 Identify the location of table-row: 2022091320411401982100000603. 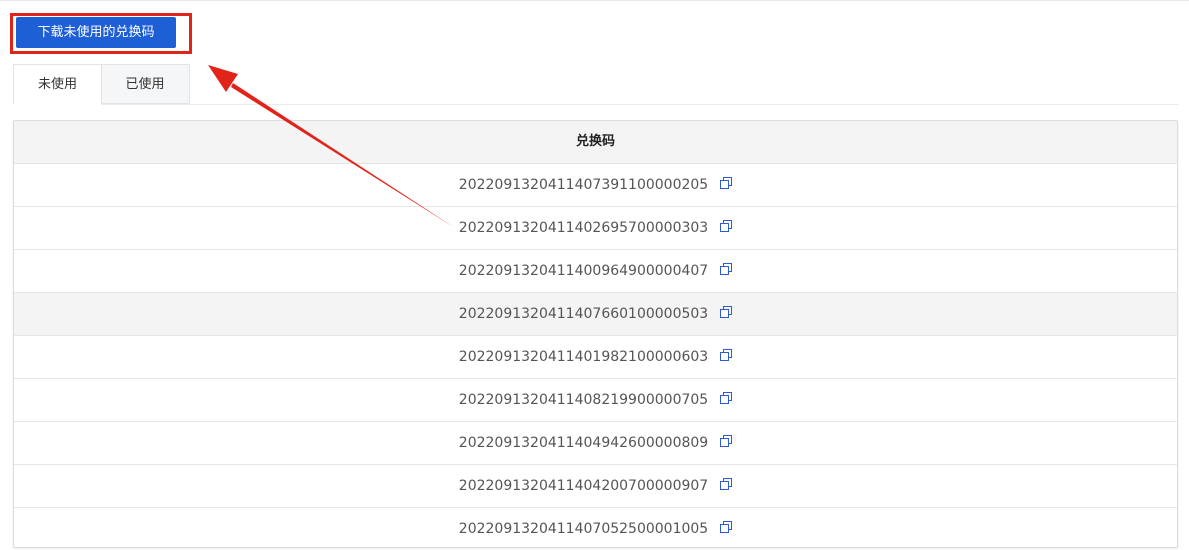
(595, 357).